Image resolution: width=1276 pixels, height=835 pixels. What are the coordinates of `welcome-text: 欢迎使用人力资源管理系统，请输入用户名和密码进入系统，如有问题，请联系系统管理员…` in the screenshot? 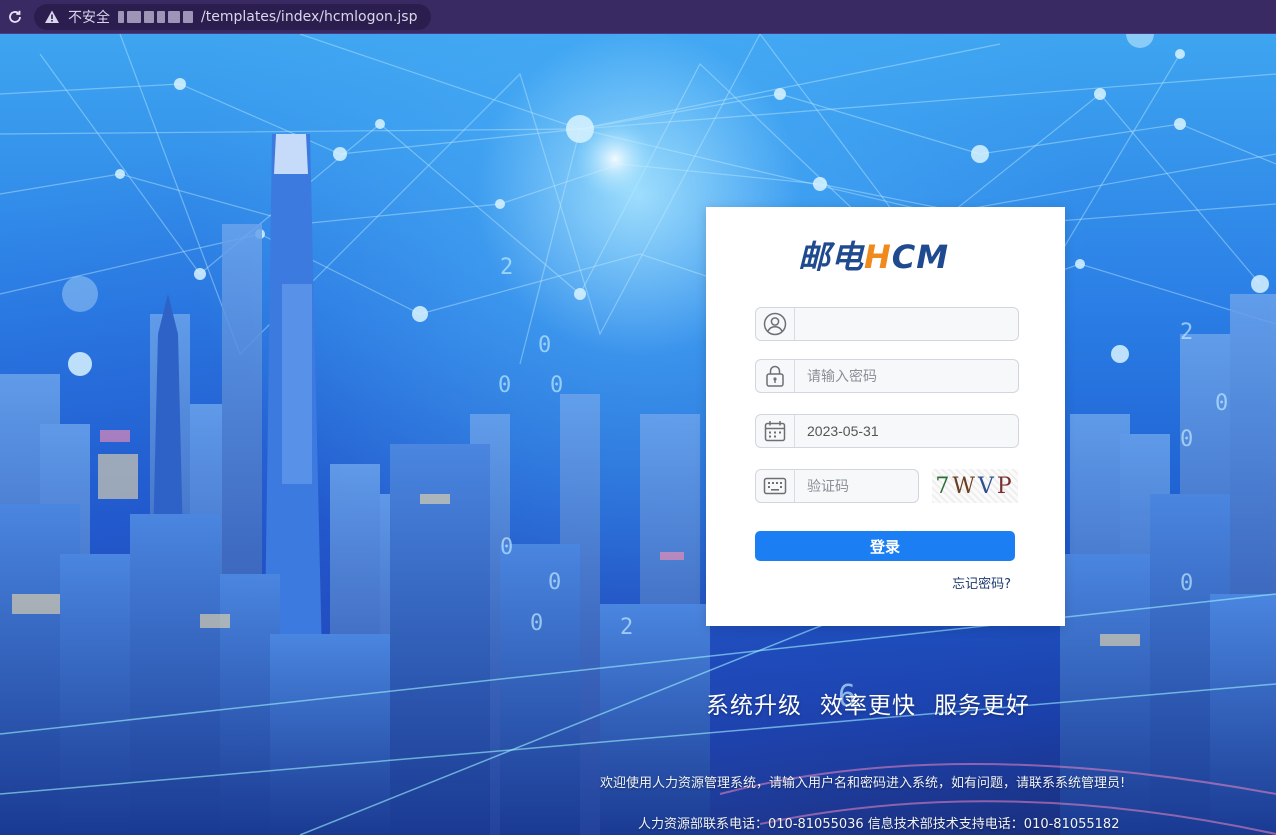 It's located at (863, 783).